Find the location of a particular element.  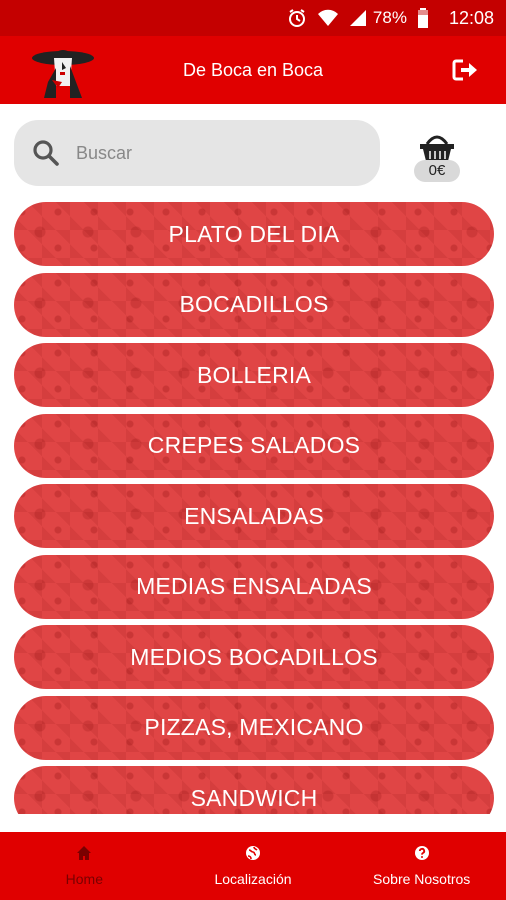

question-icon is located at coordinates (421, 853).